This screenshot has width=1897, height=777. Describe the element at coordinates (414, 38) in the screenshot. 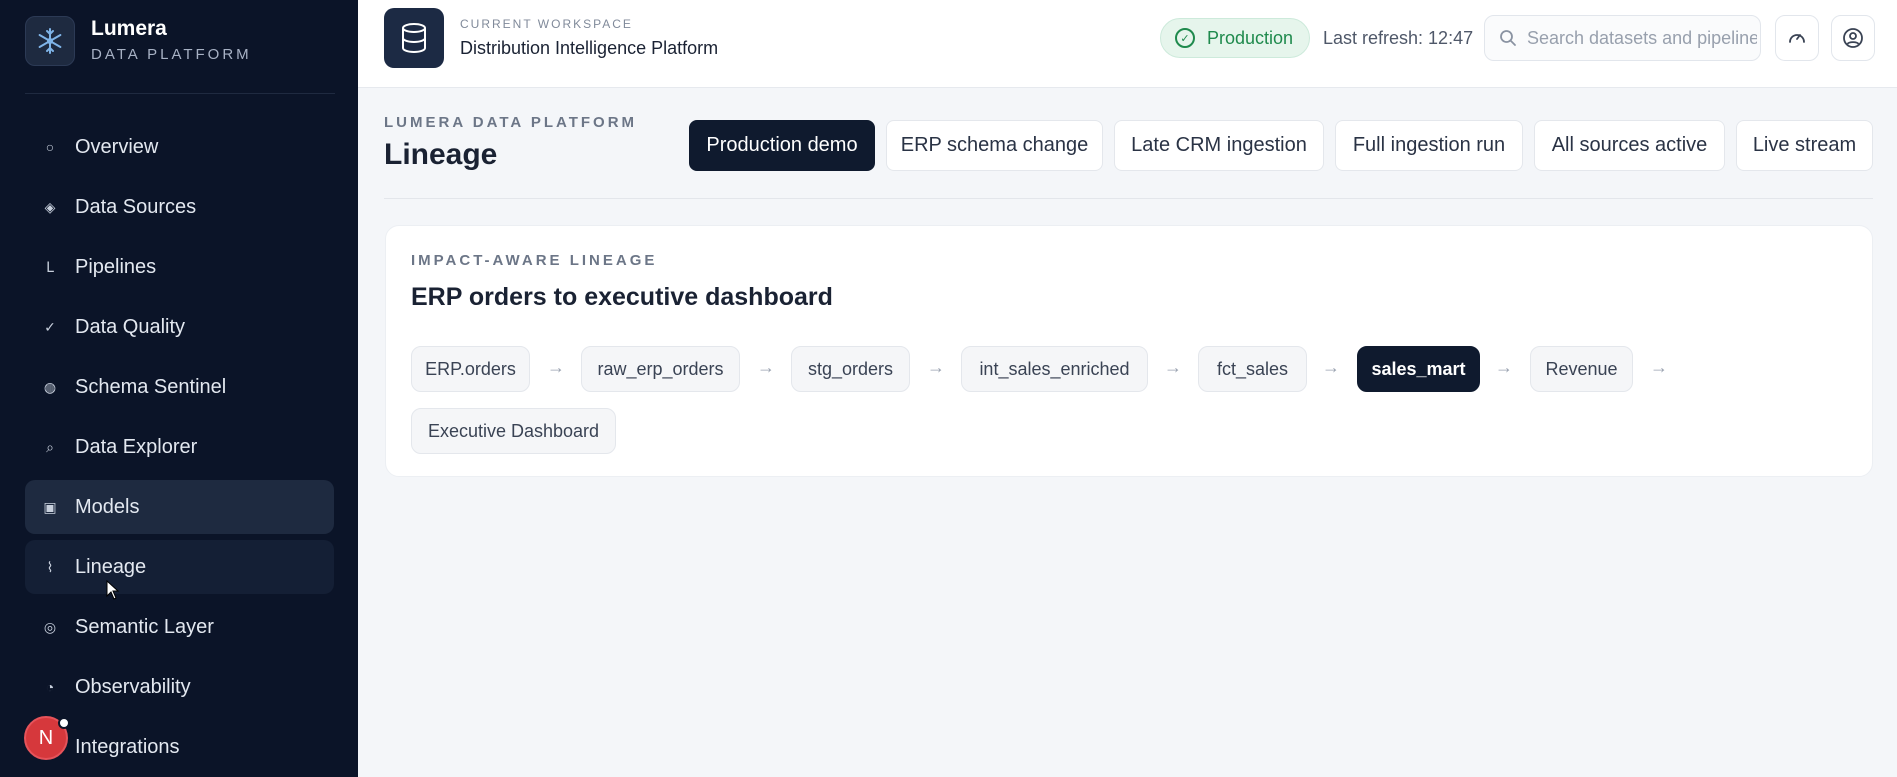

I see `database-icon` at that location.